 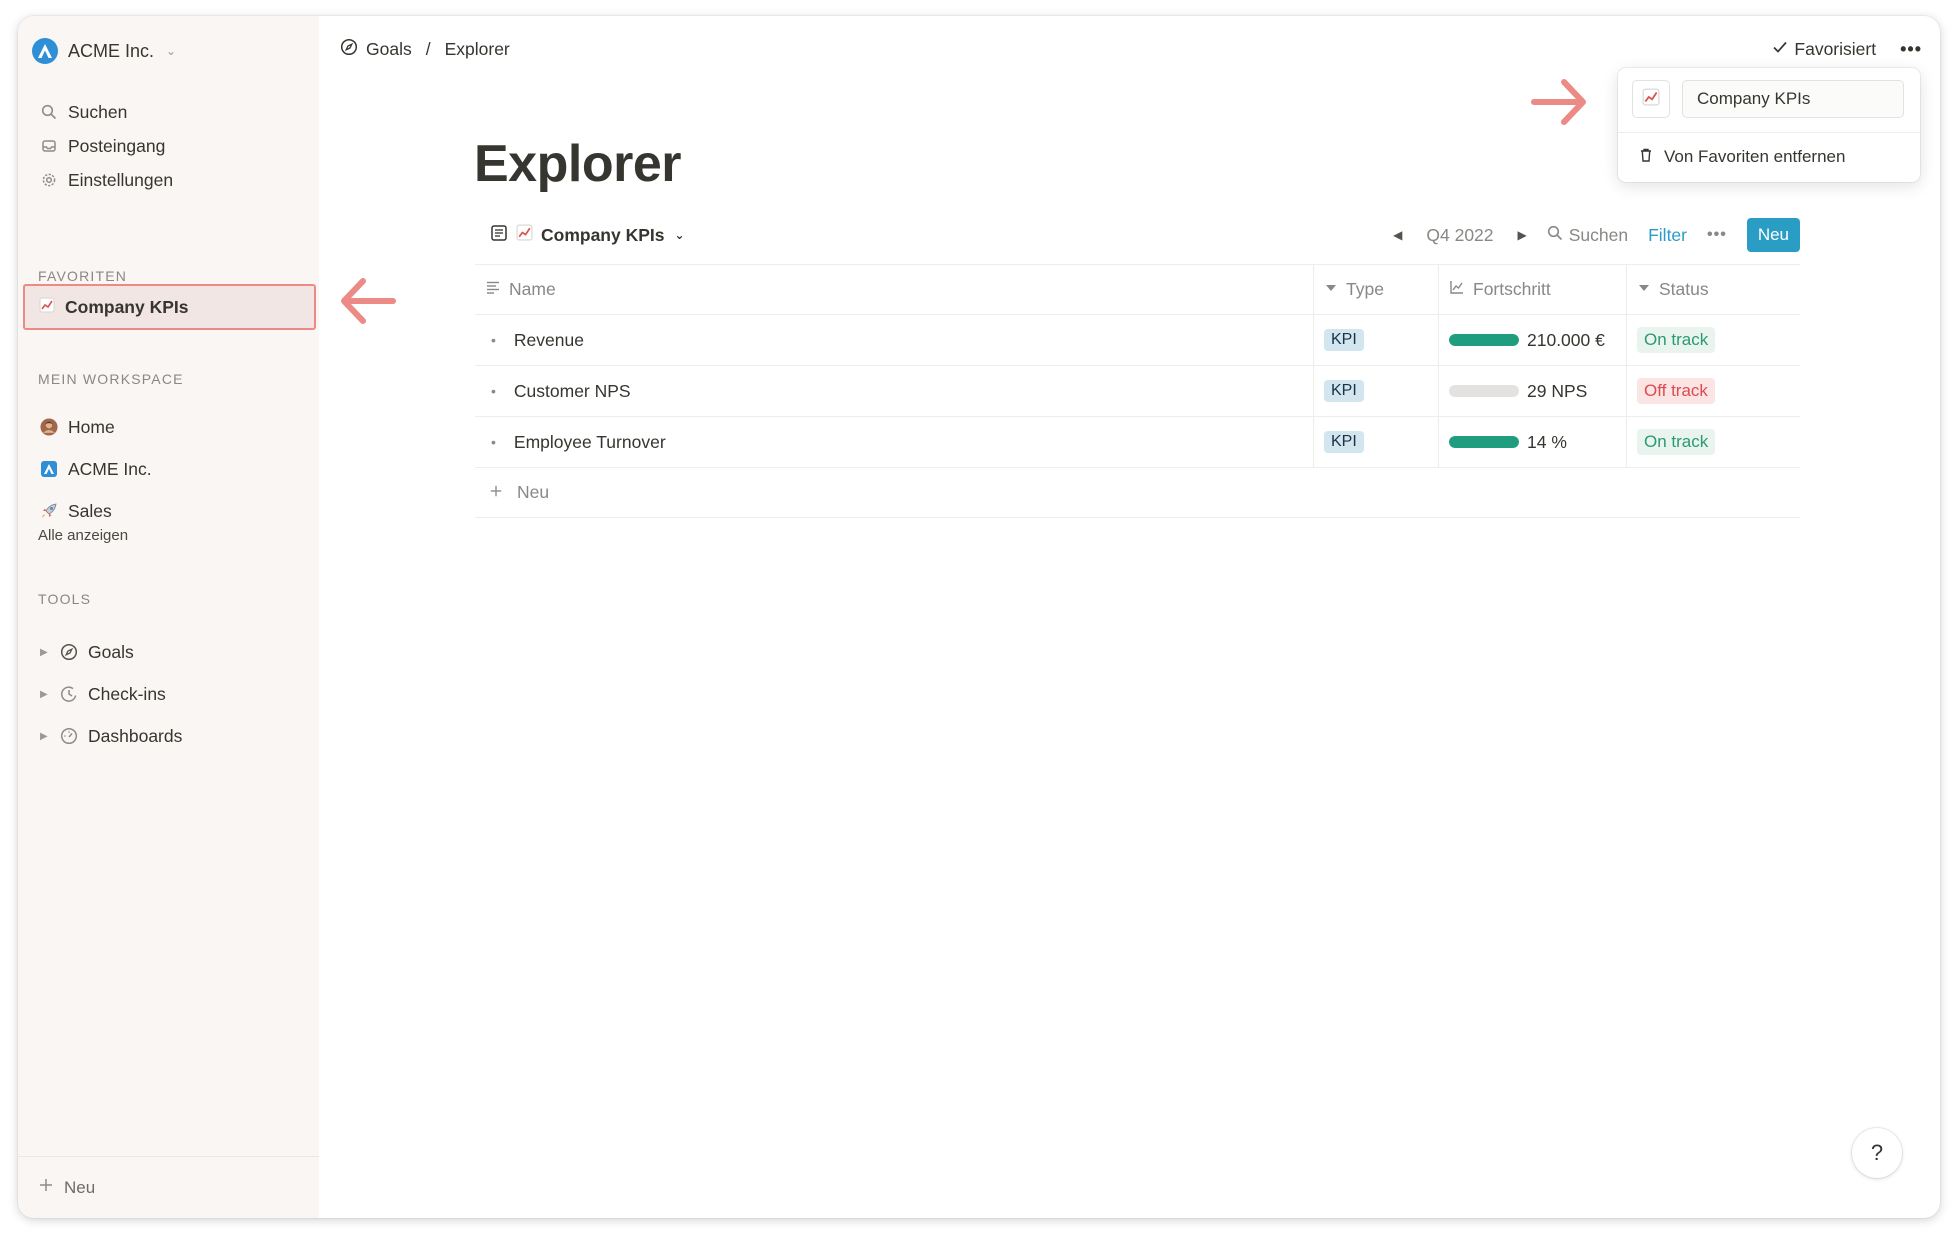 I want to click on workspace-switcher: ACME Inc. ⌄, so click(x=104, y=51).